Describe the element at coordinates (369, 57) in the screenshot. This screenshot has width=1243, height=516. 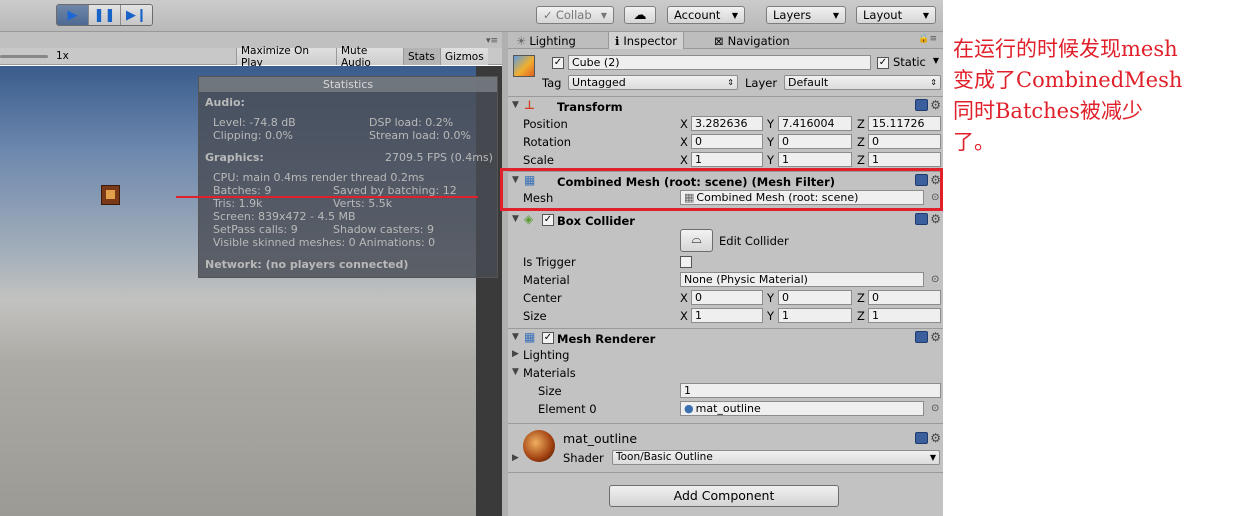
I see `mute-audio-toggle: Mute Audio` at that location.